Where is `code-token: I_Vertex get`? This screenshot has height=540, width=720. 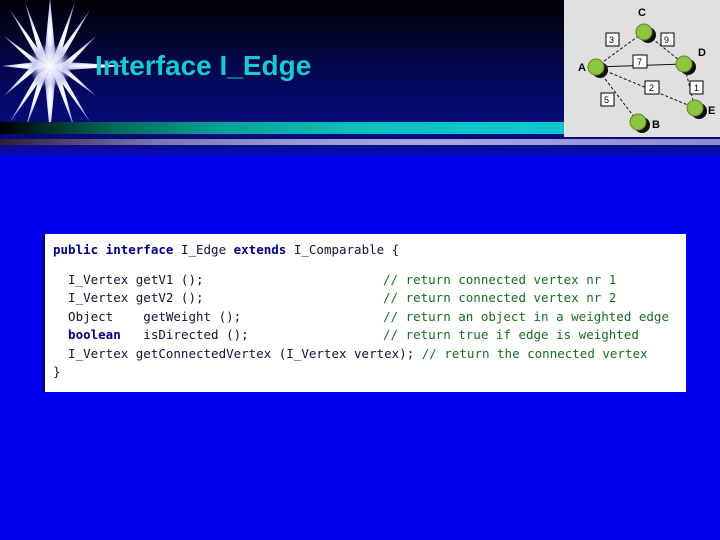 code-token: I_Vertex get is located at coordinates (106, 279).